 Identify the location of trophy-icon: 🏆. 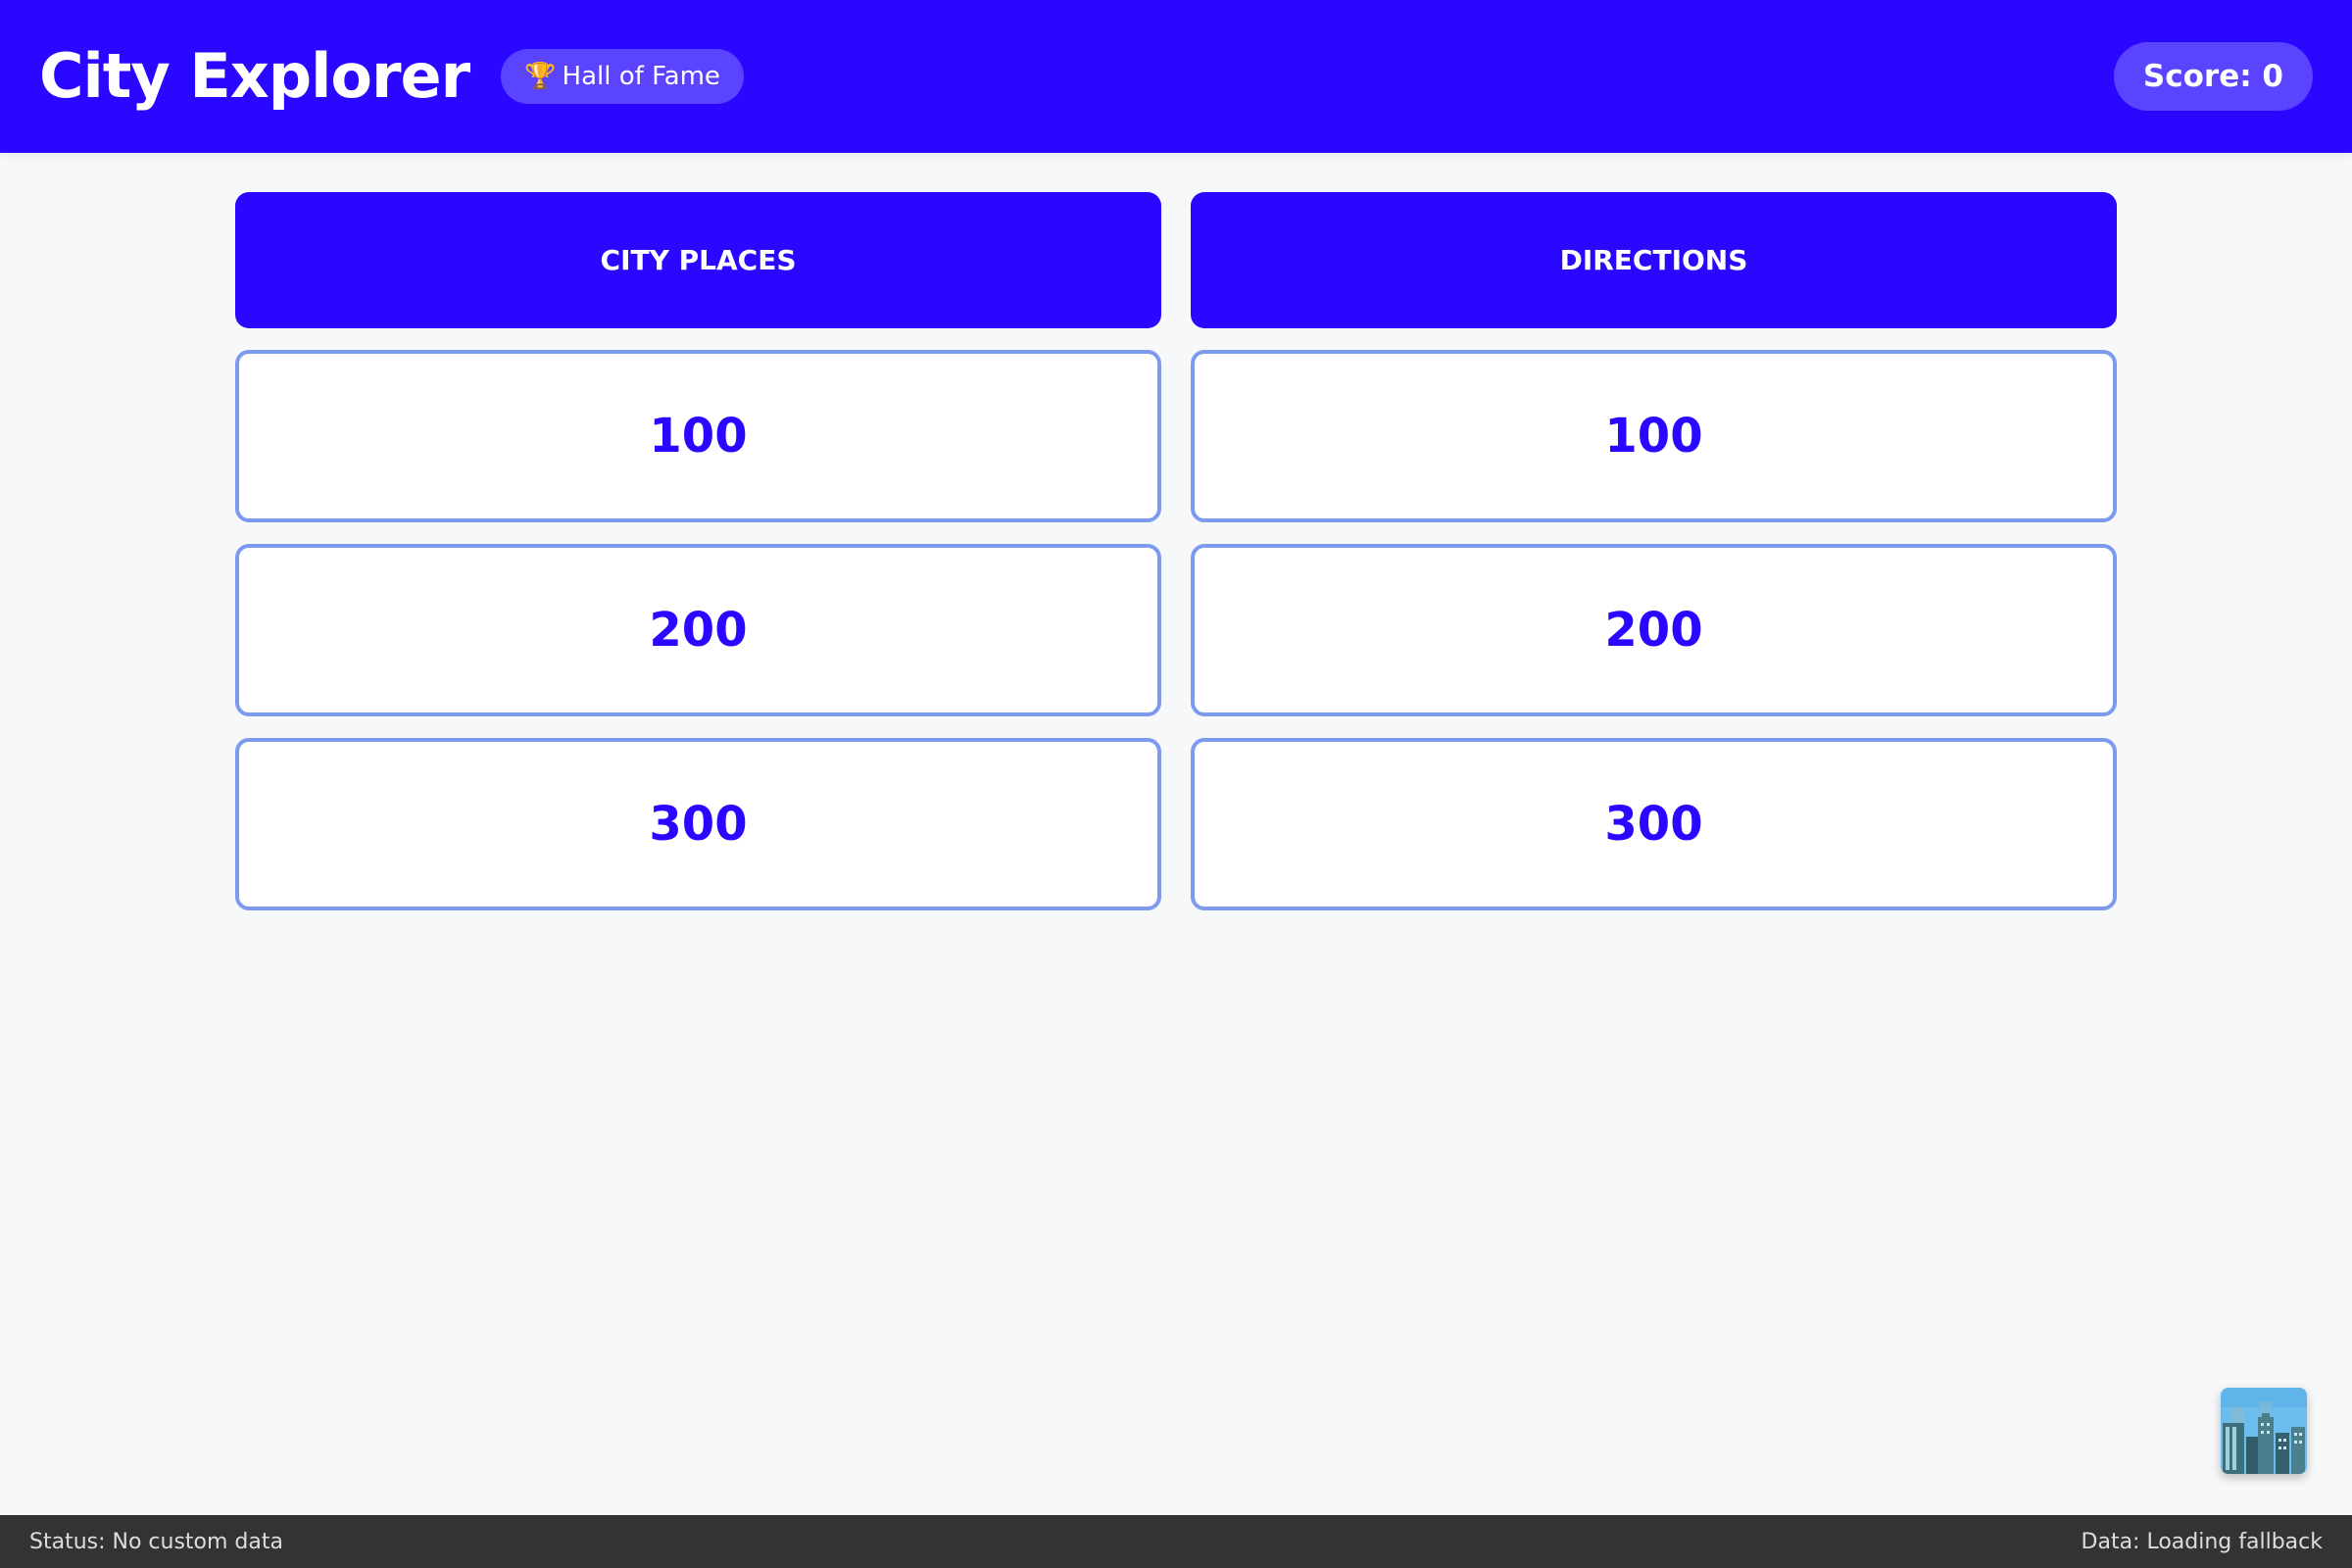
(540, 76).